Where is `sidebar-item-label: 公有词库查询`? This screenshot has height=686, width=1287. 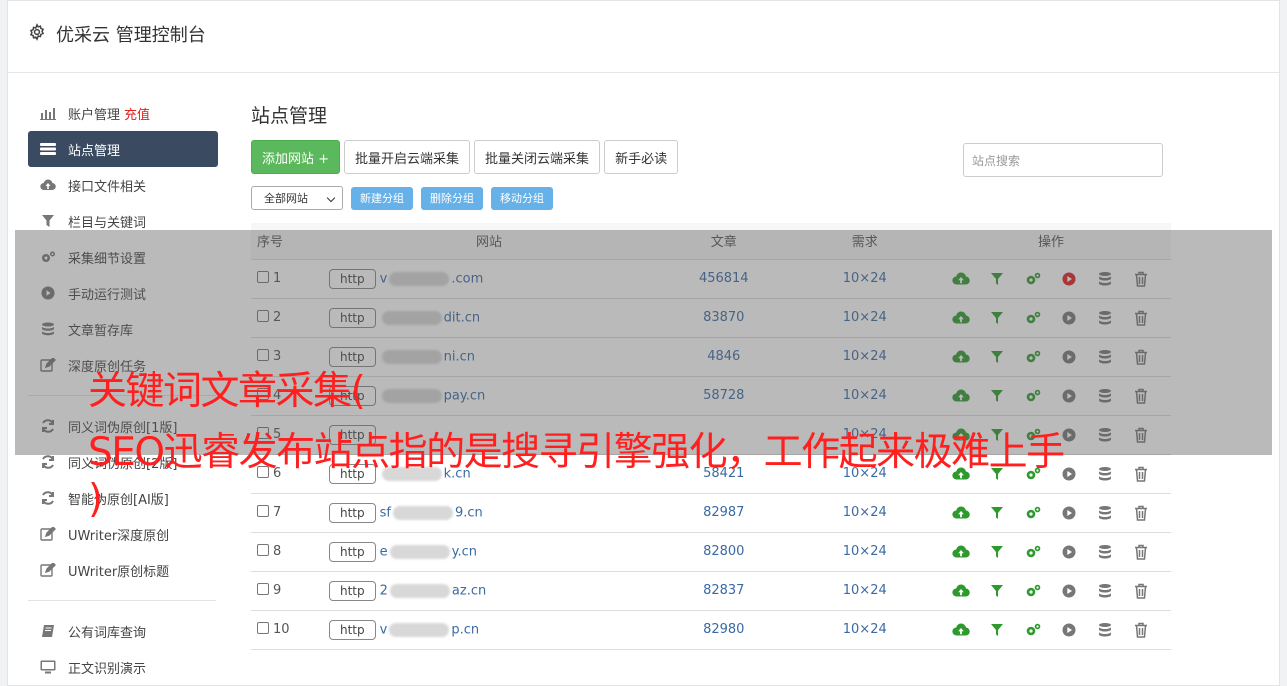 sidebar-item-label: 公有词库查询 is located at coordinates (107, 633).